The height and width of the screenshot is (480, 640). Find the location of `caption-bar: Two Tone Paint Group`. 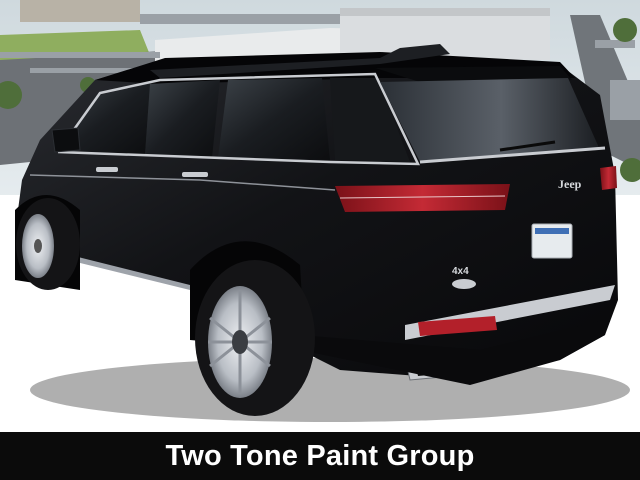

caption-bar: Two Tone Paint Group is located at coordinates (320, 456).